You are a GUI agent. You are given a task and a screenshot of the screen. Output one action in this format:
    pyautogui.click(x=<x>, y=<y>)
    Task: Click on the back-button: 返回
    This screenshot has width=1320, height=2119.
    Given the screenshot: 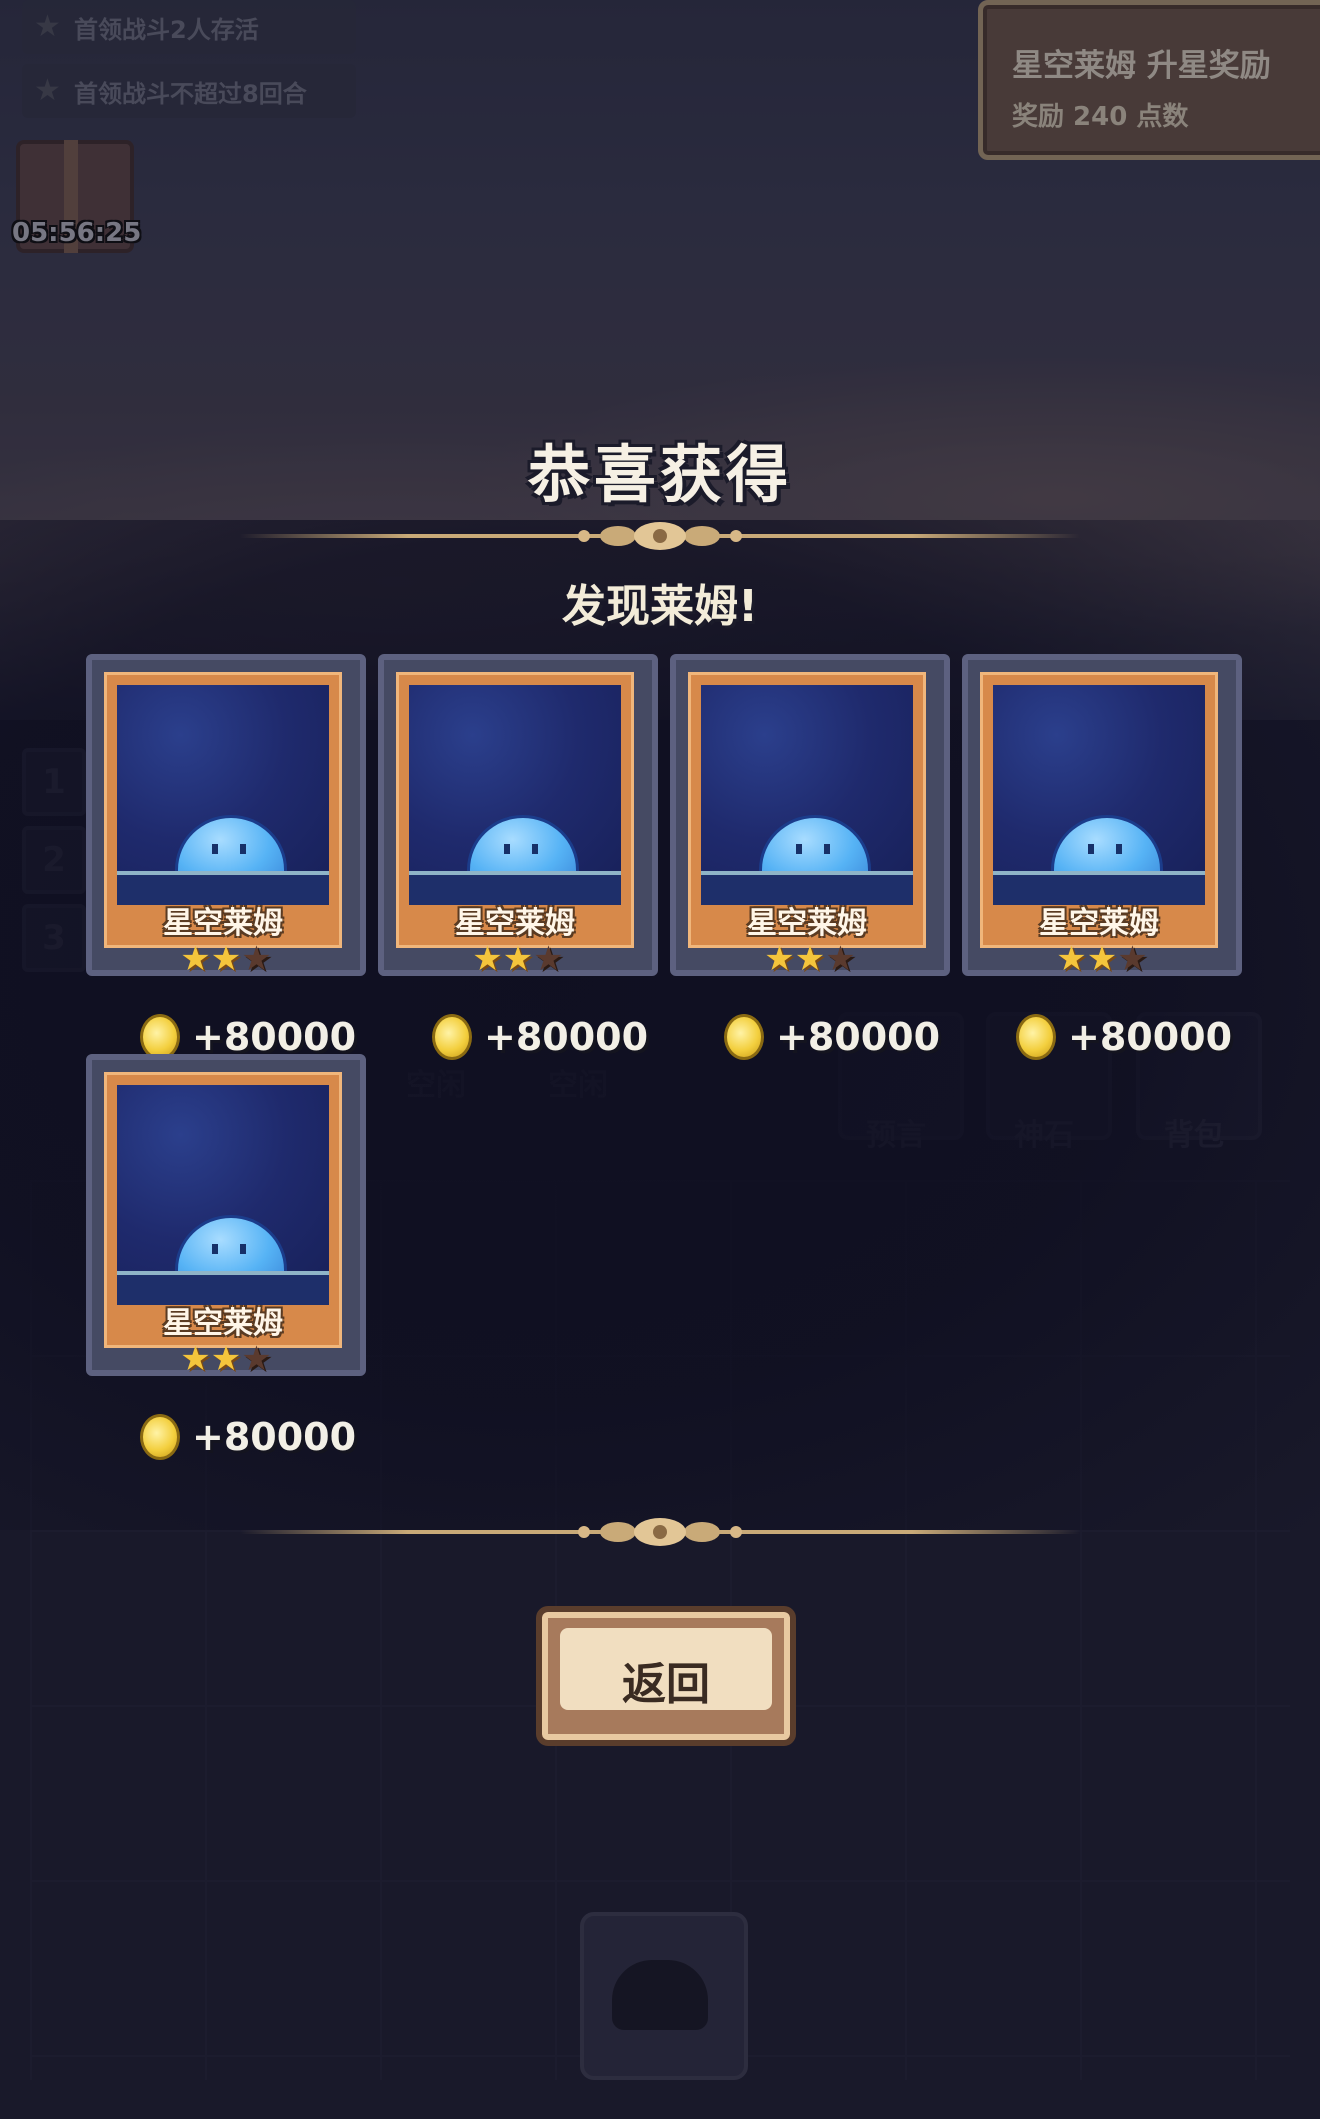 What is the action you would take?
    pyautogui.click(x=666, y=1676)
    